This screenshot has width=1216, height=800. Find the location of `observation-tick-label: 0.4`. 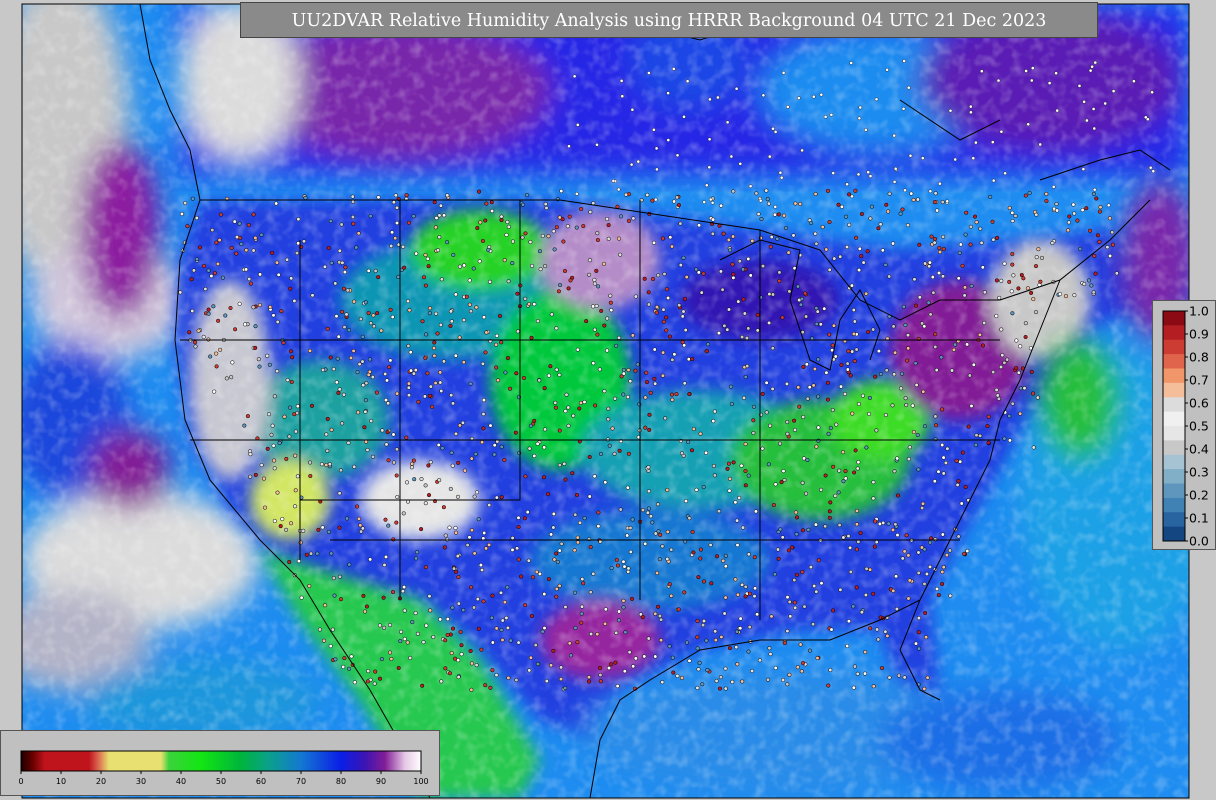

observation-tick-label: 0.4 is located at coordinates (1199, 449).